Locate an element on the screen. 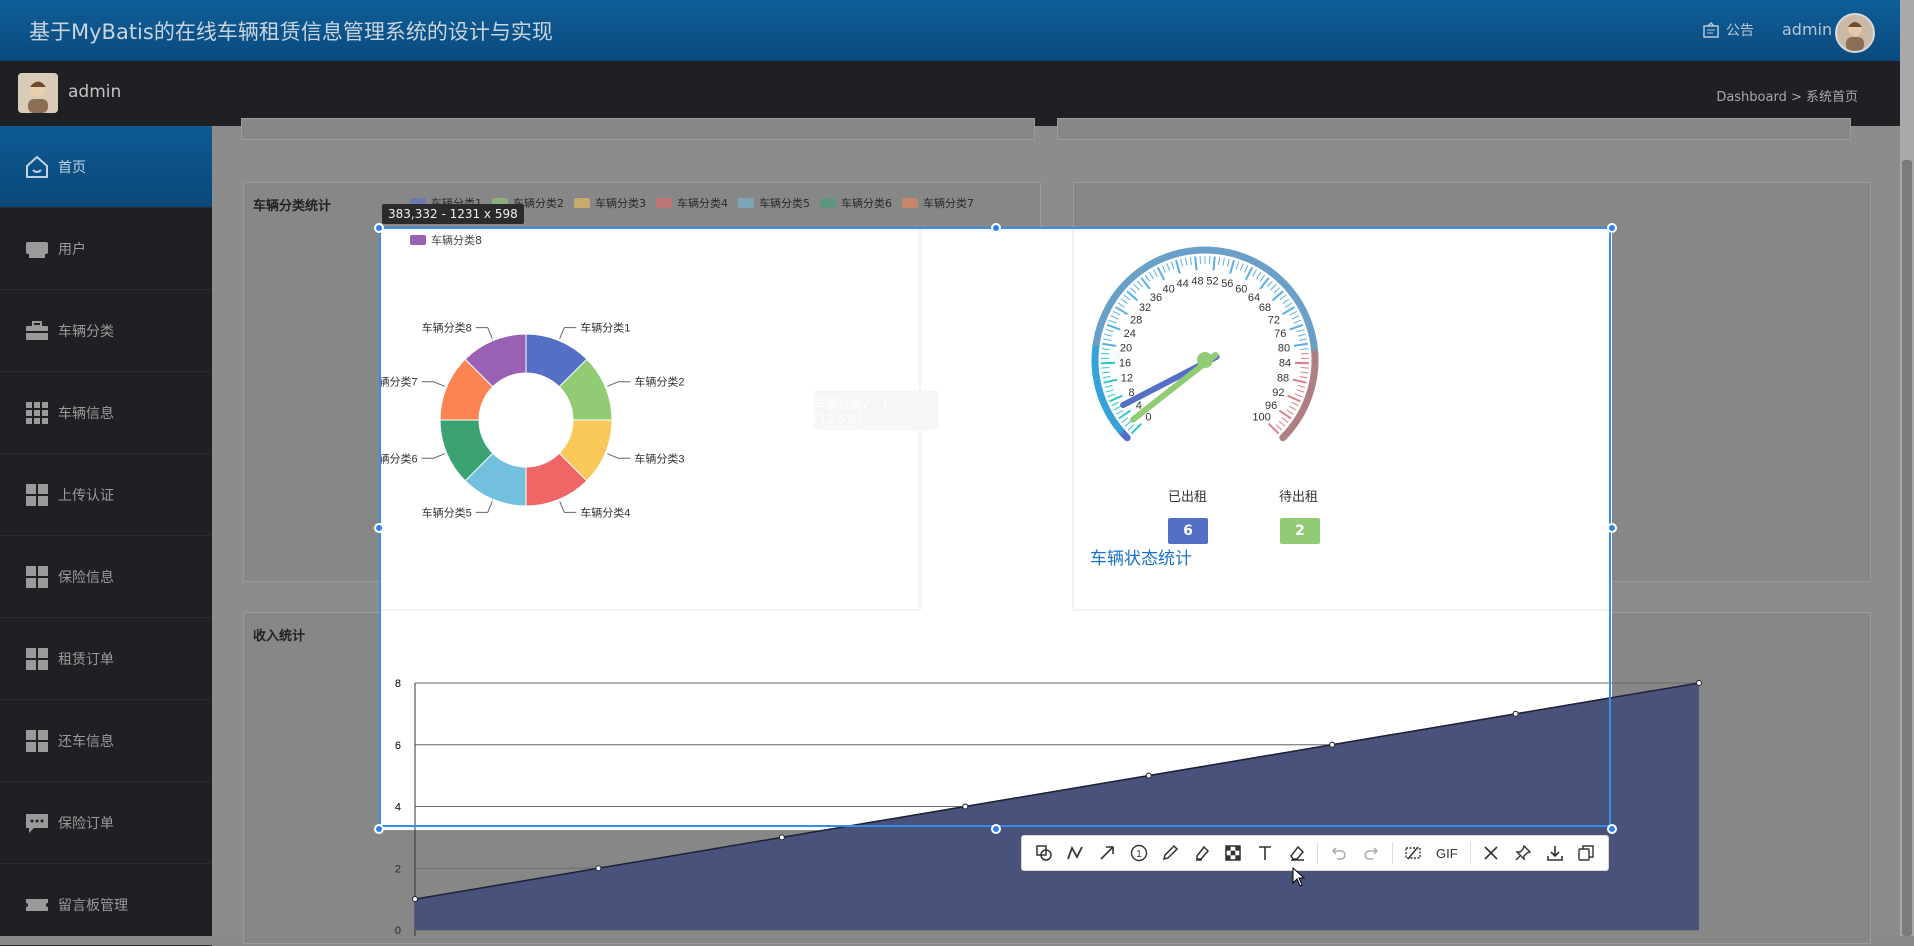  capture-area-icon is located at coordinates (1413, 853).